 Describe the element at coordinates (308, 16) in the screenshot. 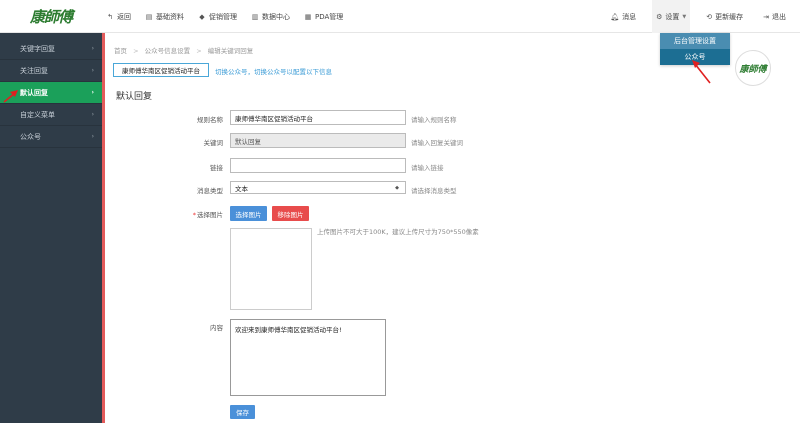

I see `barcode-icon: ▦` at that location.